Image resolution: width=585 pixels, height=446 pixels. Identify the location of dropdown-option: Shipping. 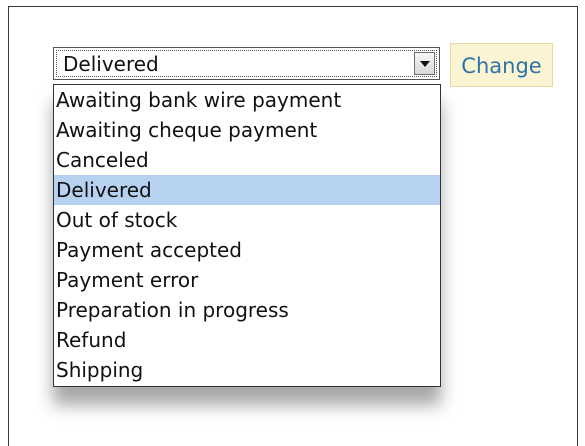
(247, 370).